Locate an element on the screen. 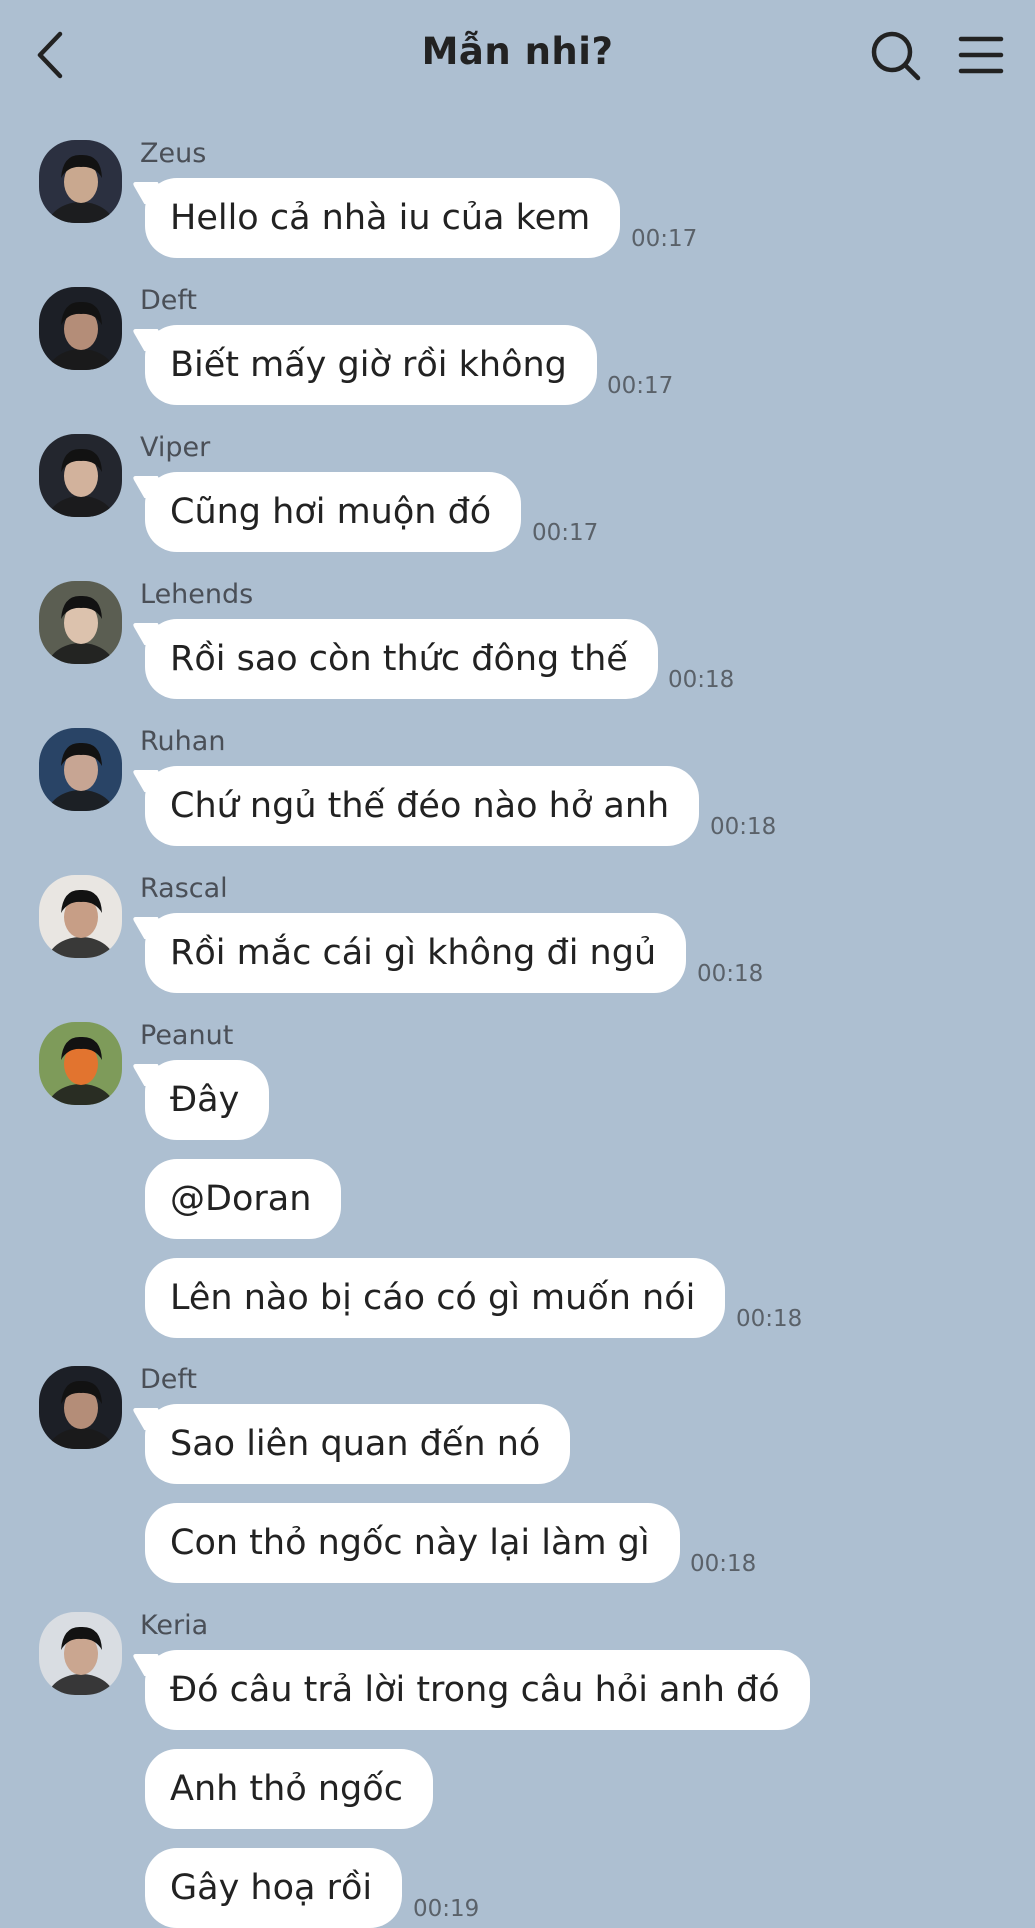  sender-name: Ruhan is located at coordinates (183, 741).